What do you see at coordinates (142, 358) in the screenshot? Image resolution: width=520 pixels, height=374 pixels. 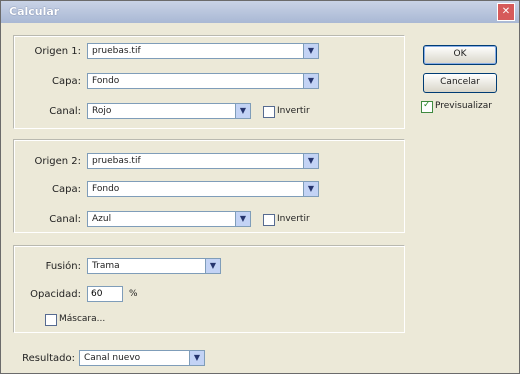 I see `result-select: Canal nuevo ▼` at bounding box center [142, 358].